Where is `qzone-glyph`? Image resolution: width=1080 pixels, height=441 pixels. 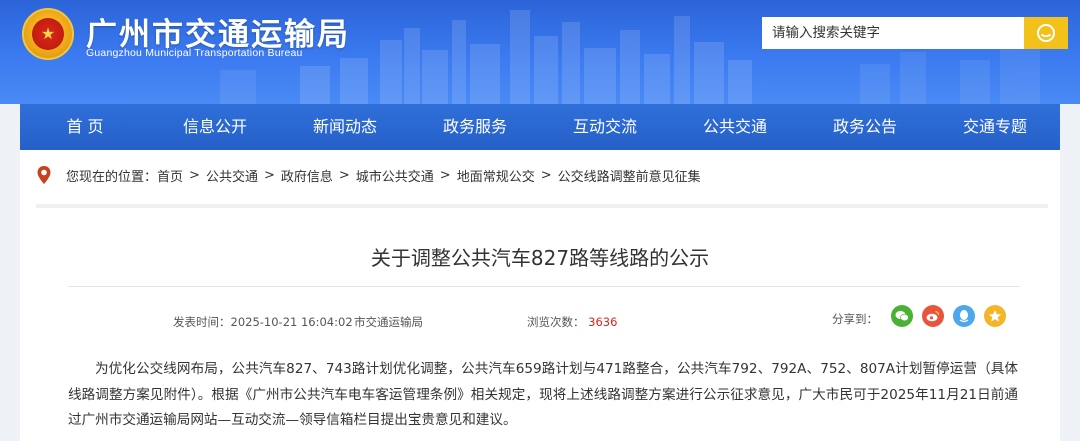 qzone-glyph is located at coordinates (995, 316).